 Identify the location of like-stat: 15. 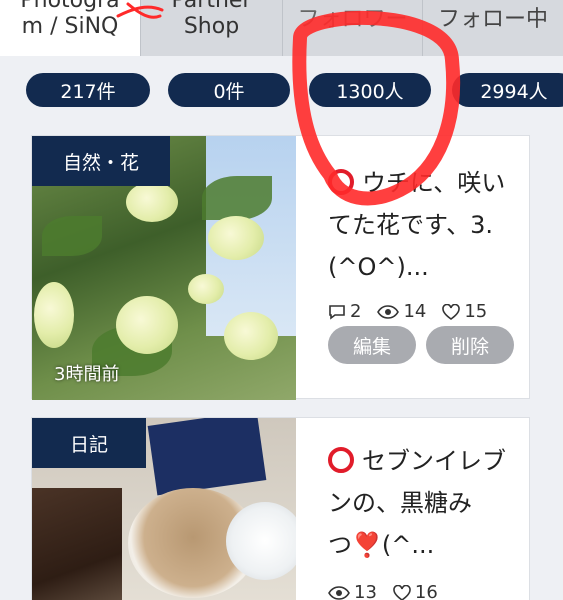
(464, 311).